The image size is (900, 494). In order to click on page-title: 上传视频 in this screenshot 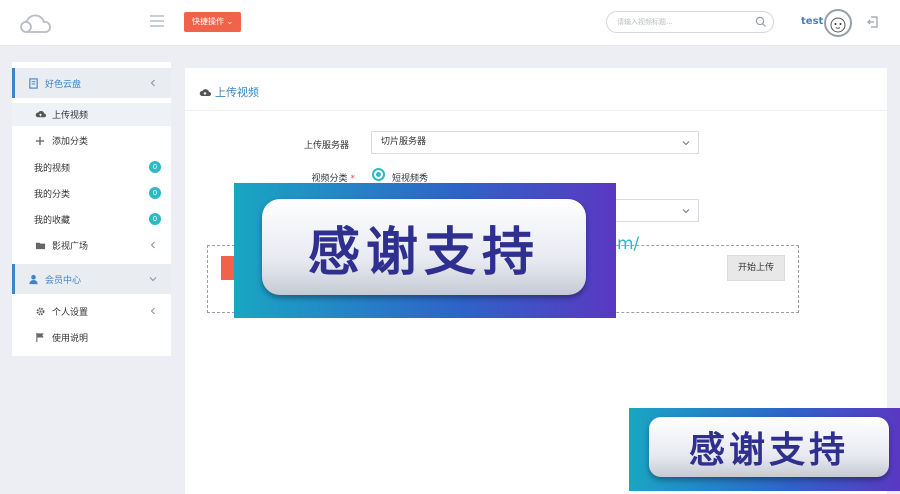, I will do `click(229, 92)`.